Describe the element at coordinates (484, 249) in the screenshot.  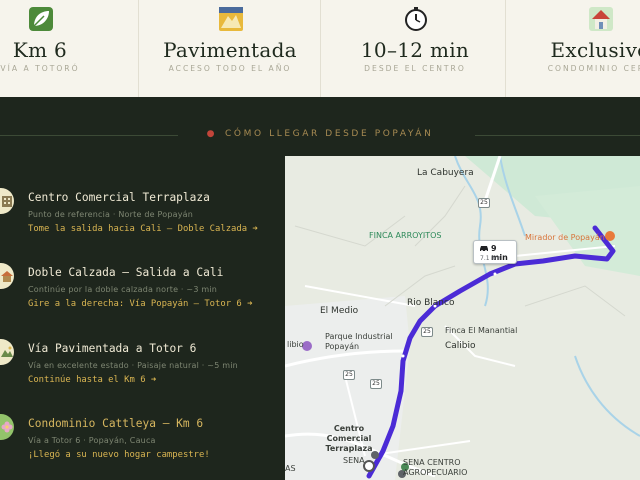
I see `car-icon` at that location.